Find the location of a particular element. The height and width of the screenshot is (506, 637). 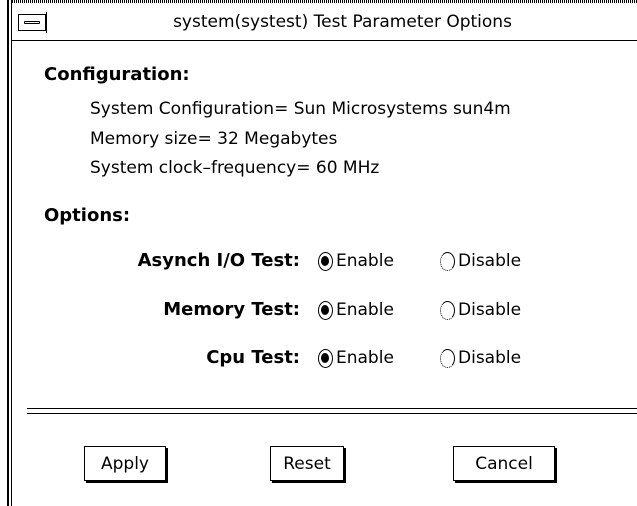

cpu-enable-radio: Enable is located at coordinates (356, 358).